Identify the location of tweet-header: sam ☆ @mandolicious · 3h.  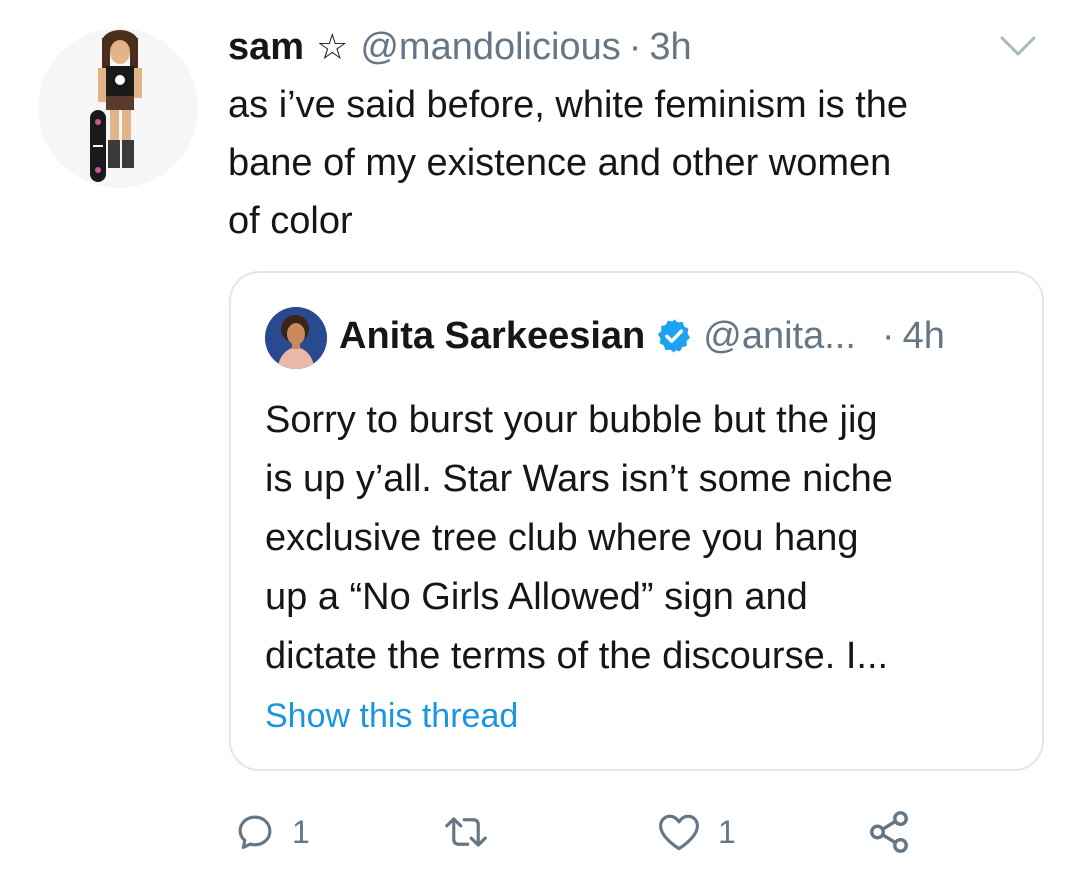
(460, 47).